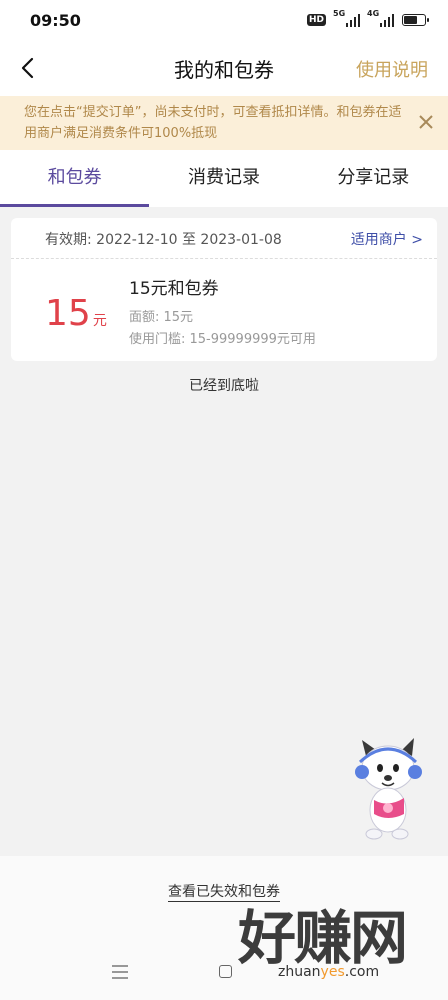 The image size is (448, 1000). I want to click on signal-4g-icon: 4G, so click(380, 18).